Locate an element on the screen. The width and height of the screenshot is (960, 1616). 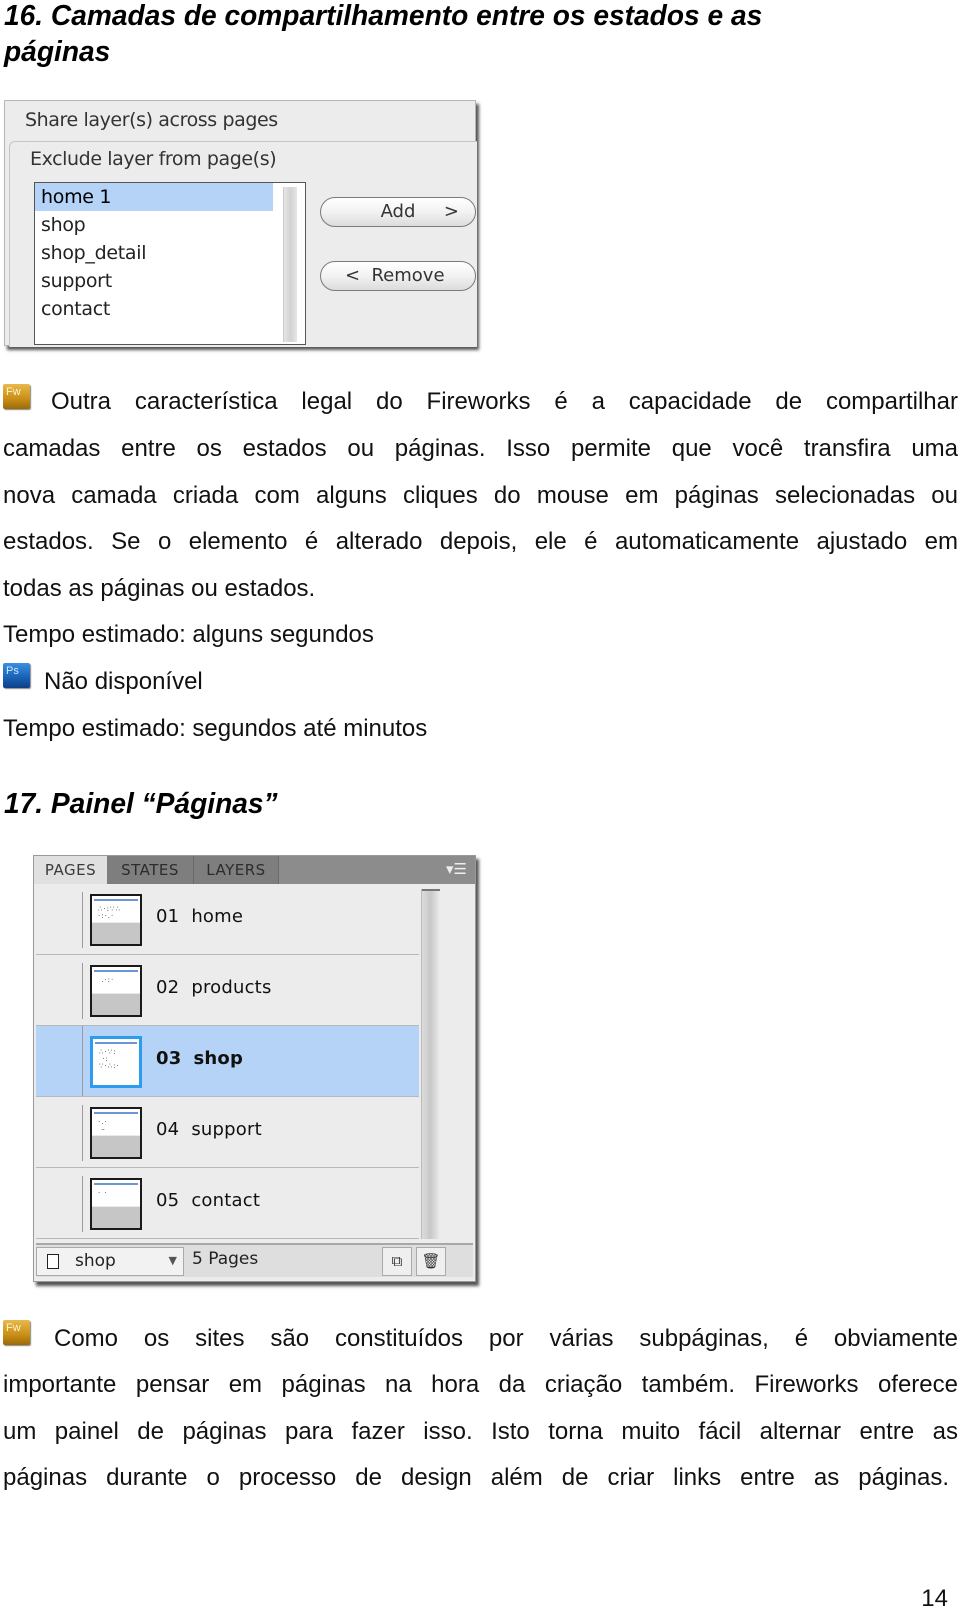
chevron-right-icon: > is located at coordinates (451, 211).